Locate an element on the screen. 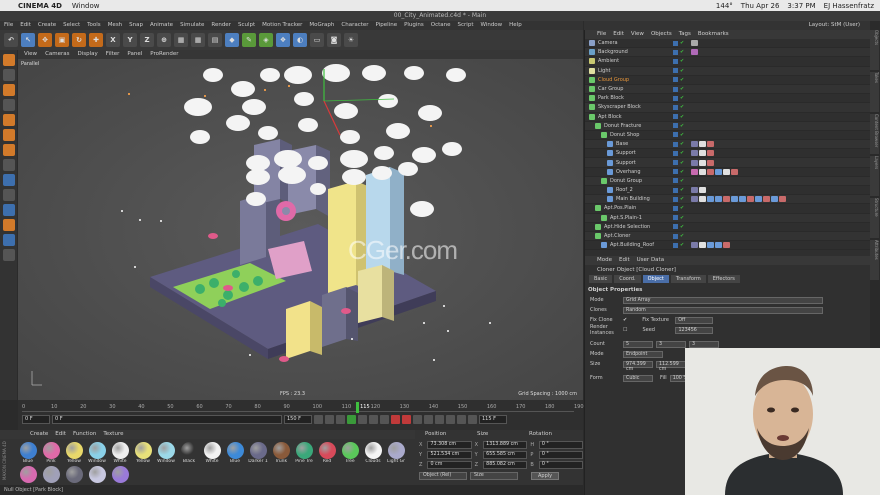 Image resolution: width=880 pixels, height=495 pixels. material-menu-create: Create is located at coordinates (39, 434).